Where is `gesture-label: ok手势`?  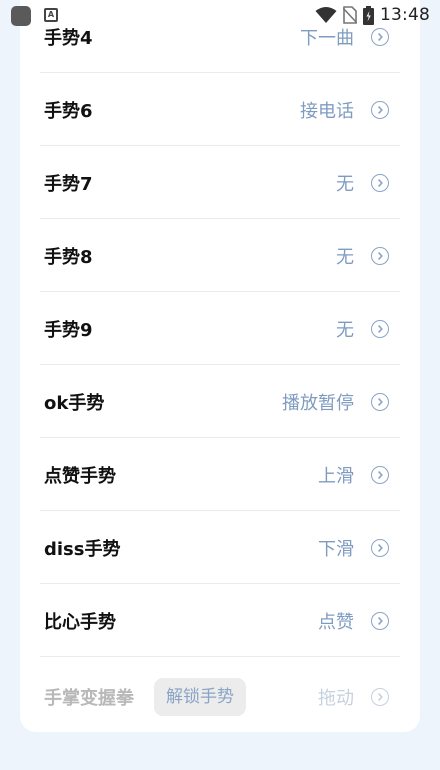
gesture-label: ok手势 is located at coordinates (74, 403).